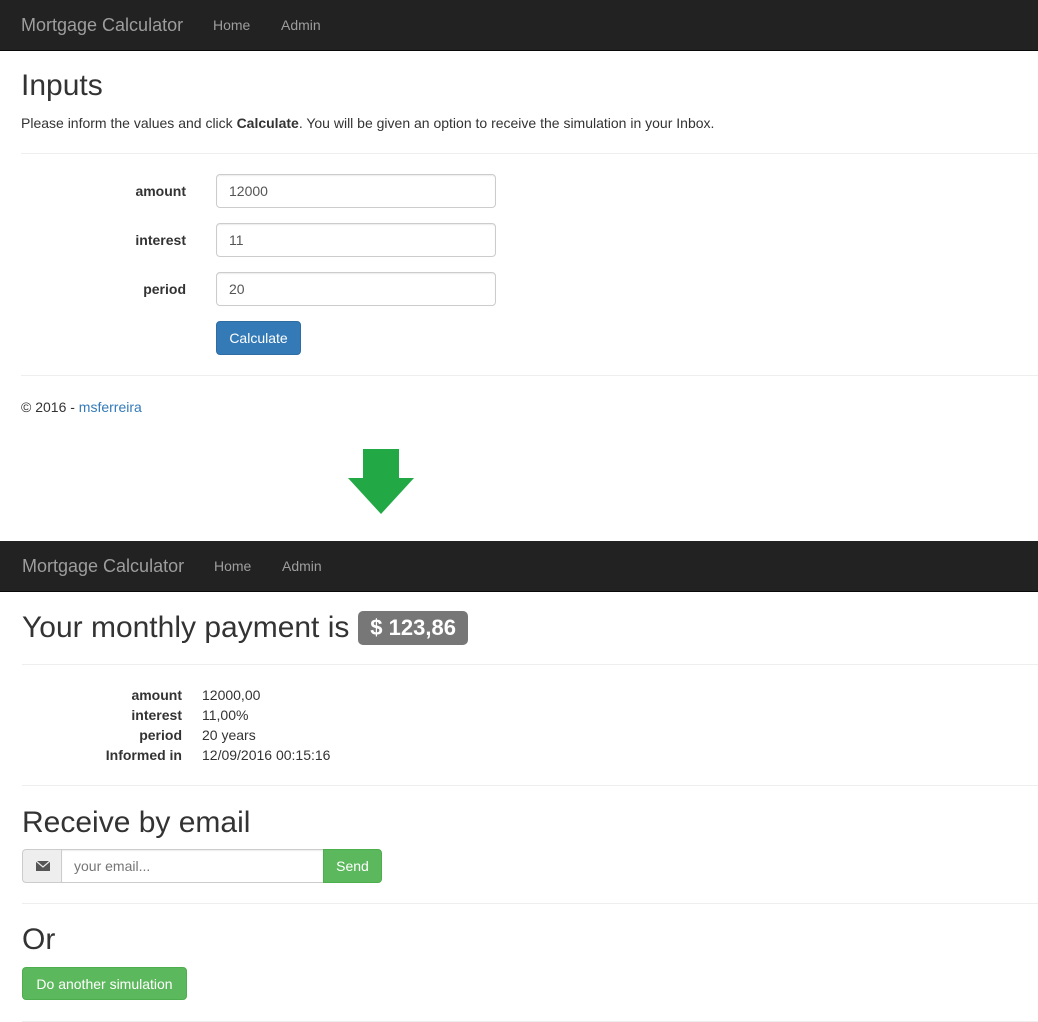 Image resolution: width=1038 pixels, height=1022 pixels. What do you see at coordinates (352, 866) in the screenshot?
I see `send-button: Send` at bounding box center [352, 866].